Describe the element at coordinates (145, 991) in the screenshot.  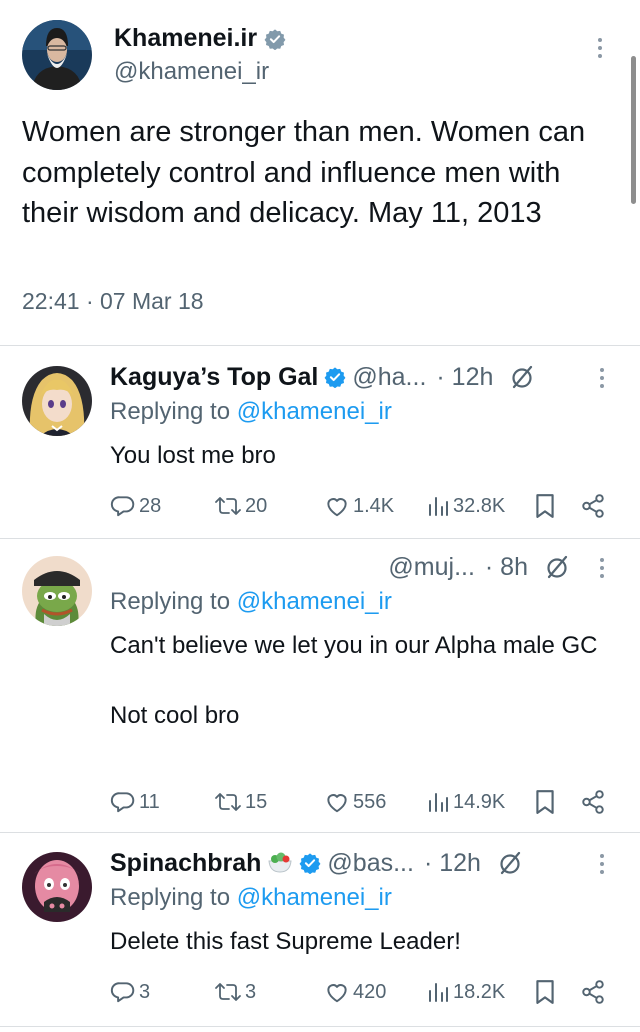
I see `reply-count: 3` at that location.